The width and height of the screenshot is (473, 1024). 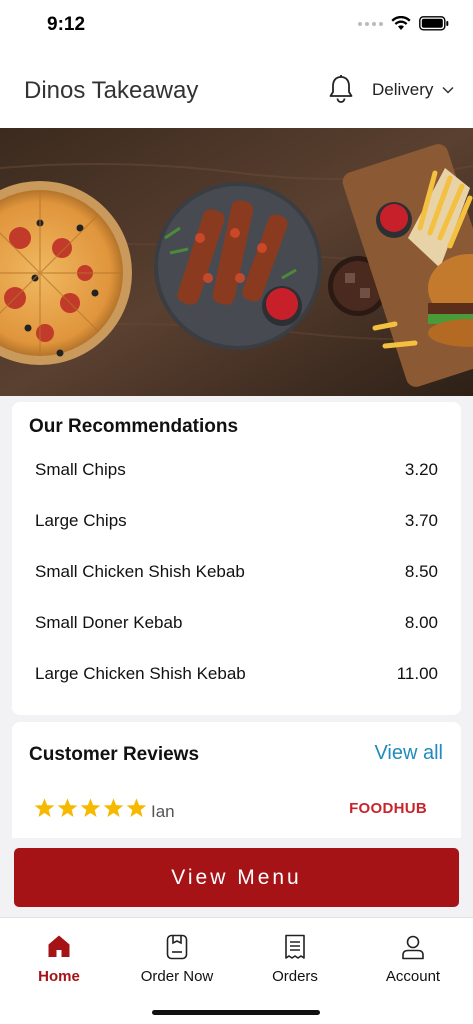 I want to click on receipt-icon, so click(x=295, y=946).